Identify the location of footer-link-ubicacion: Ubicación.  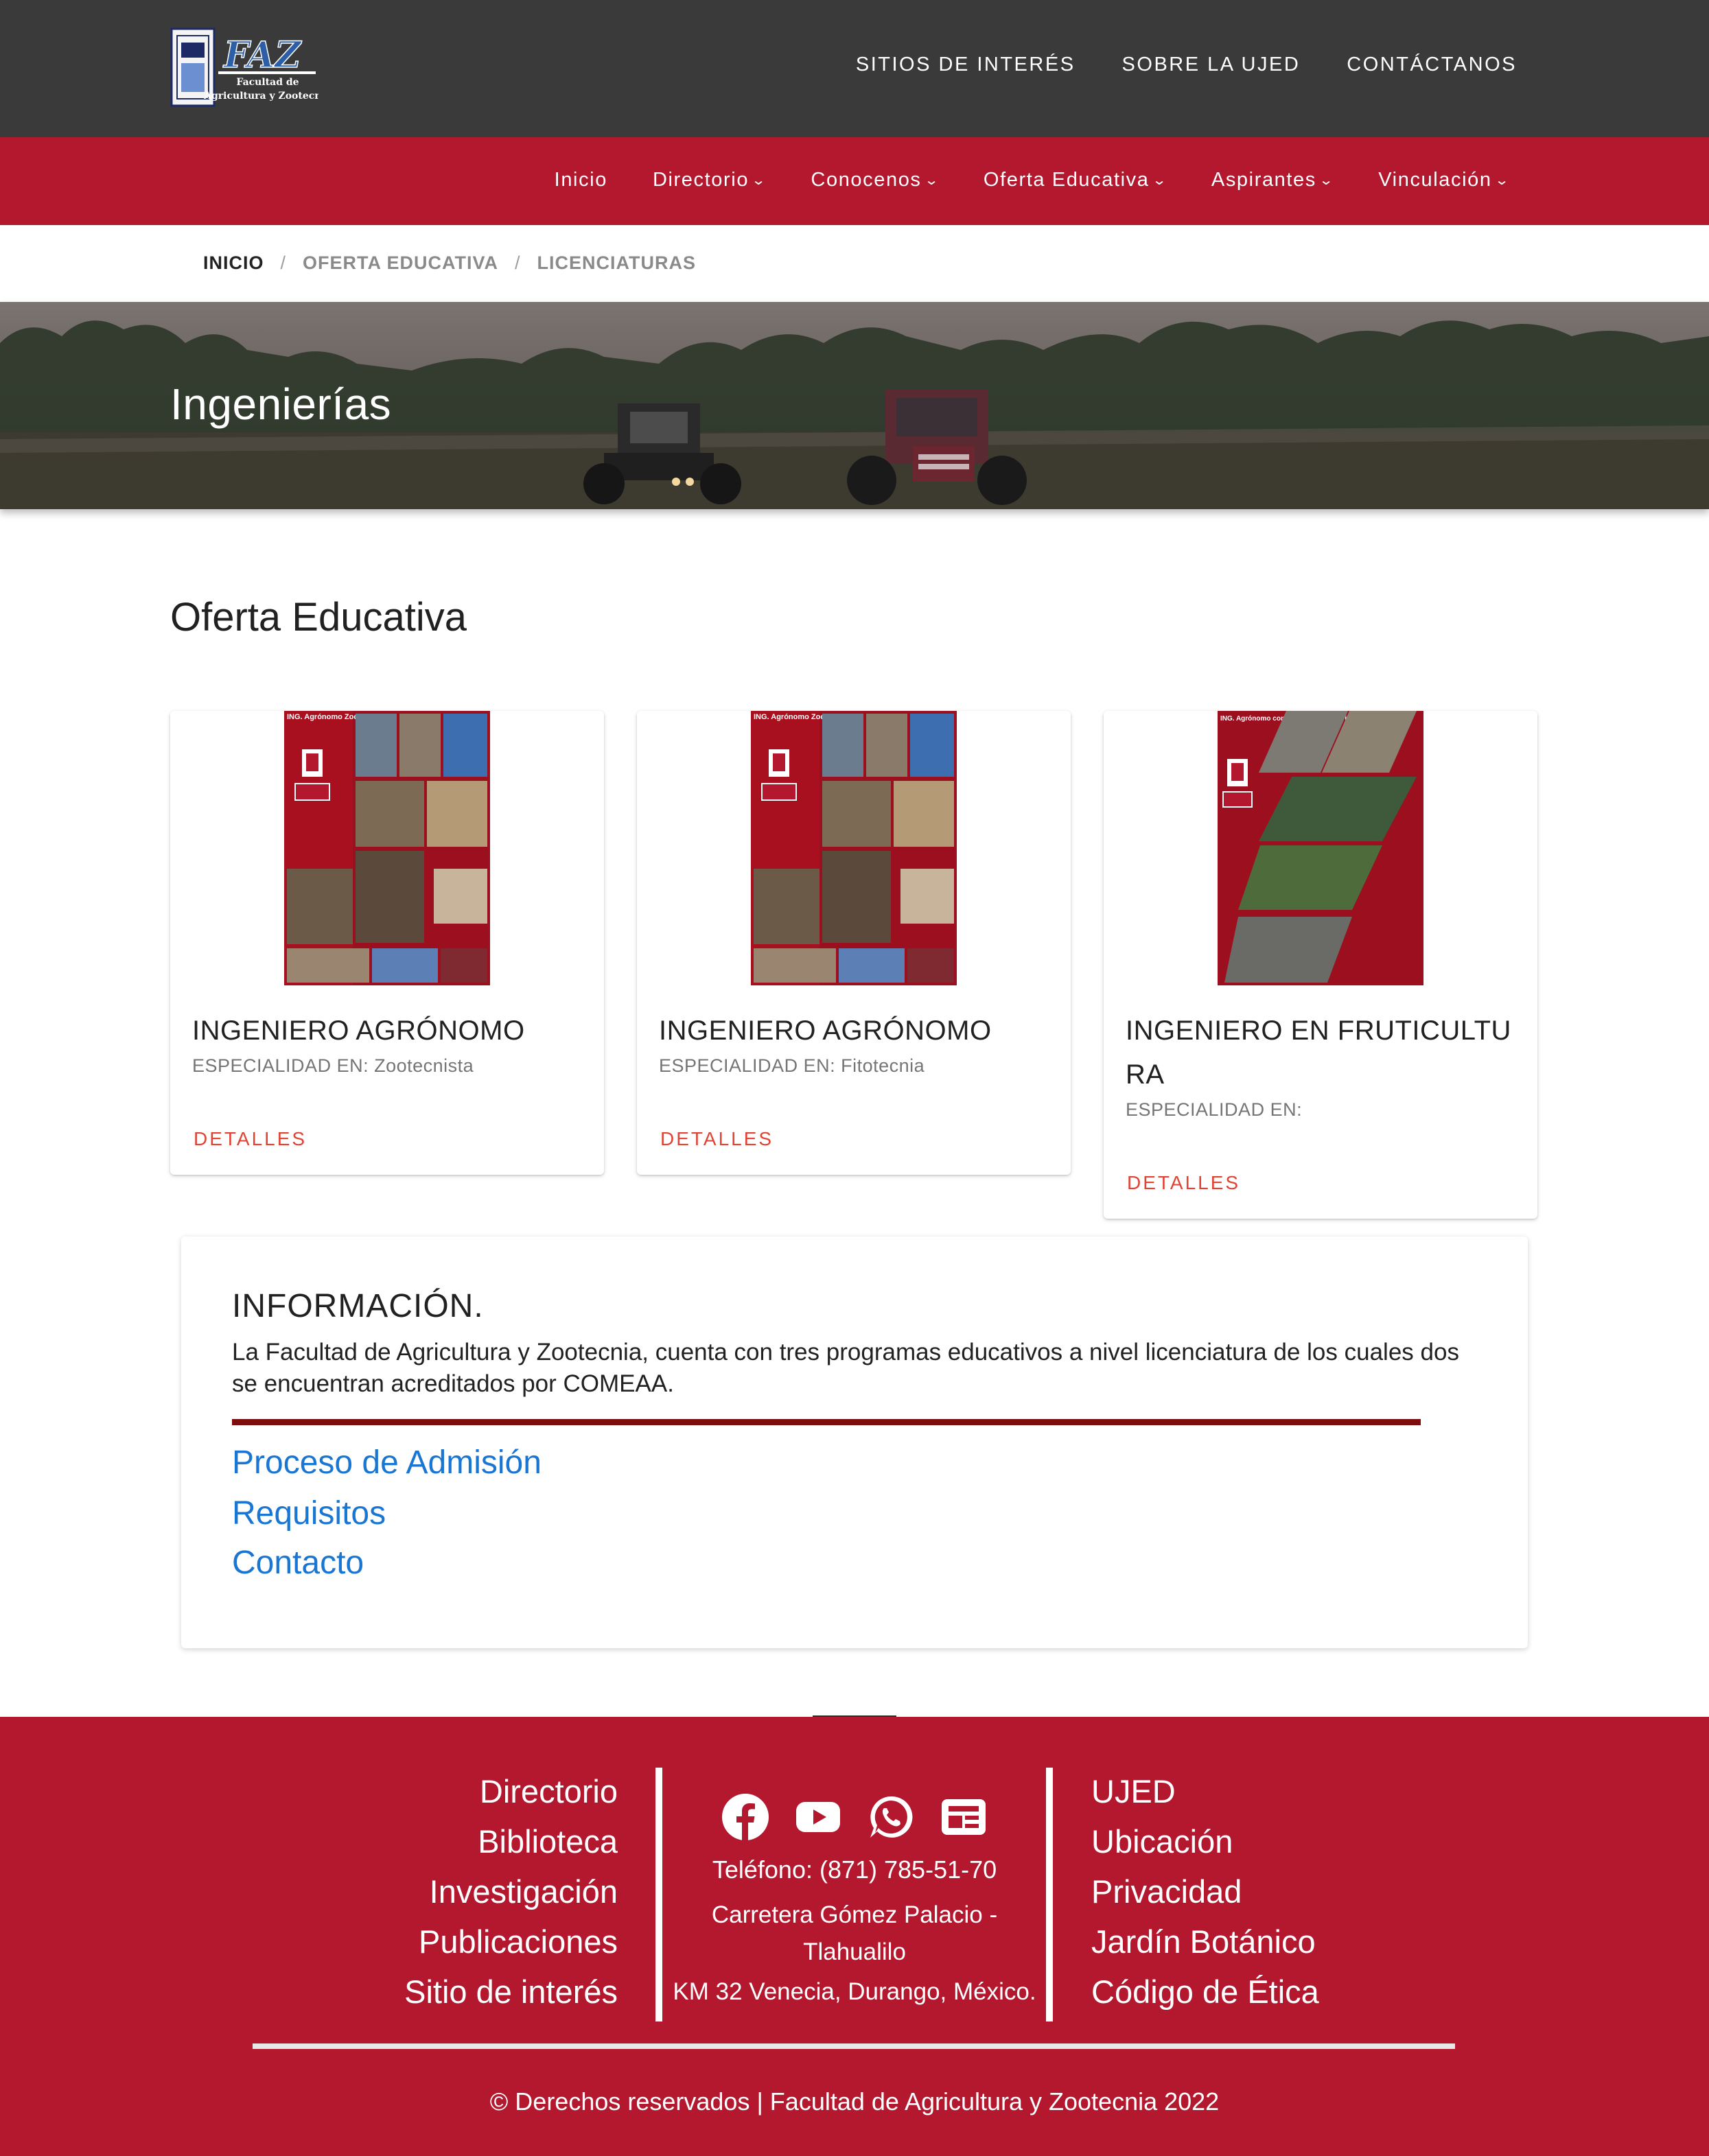
(1205, 1841).